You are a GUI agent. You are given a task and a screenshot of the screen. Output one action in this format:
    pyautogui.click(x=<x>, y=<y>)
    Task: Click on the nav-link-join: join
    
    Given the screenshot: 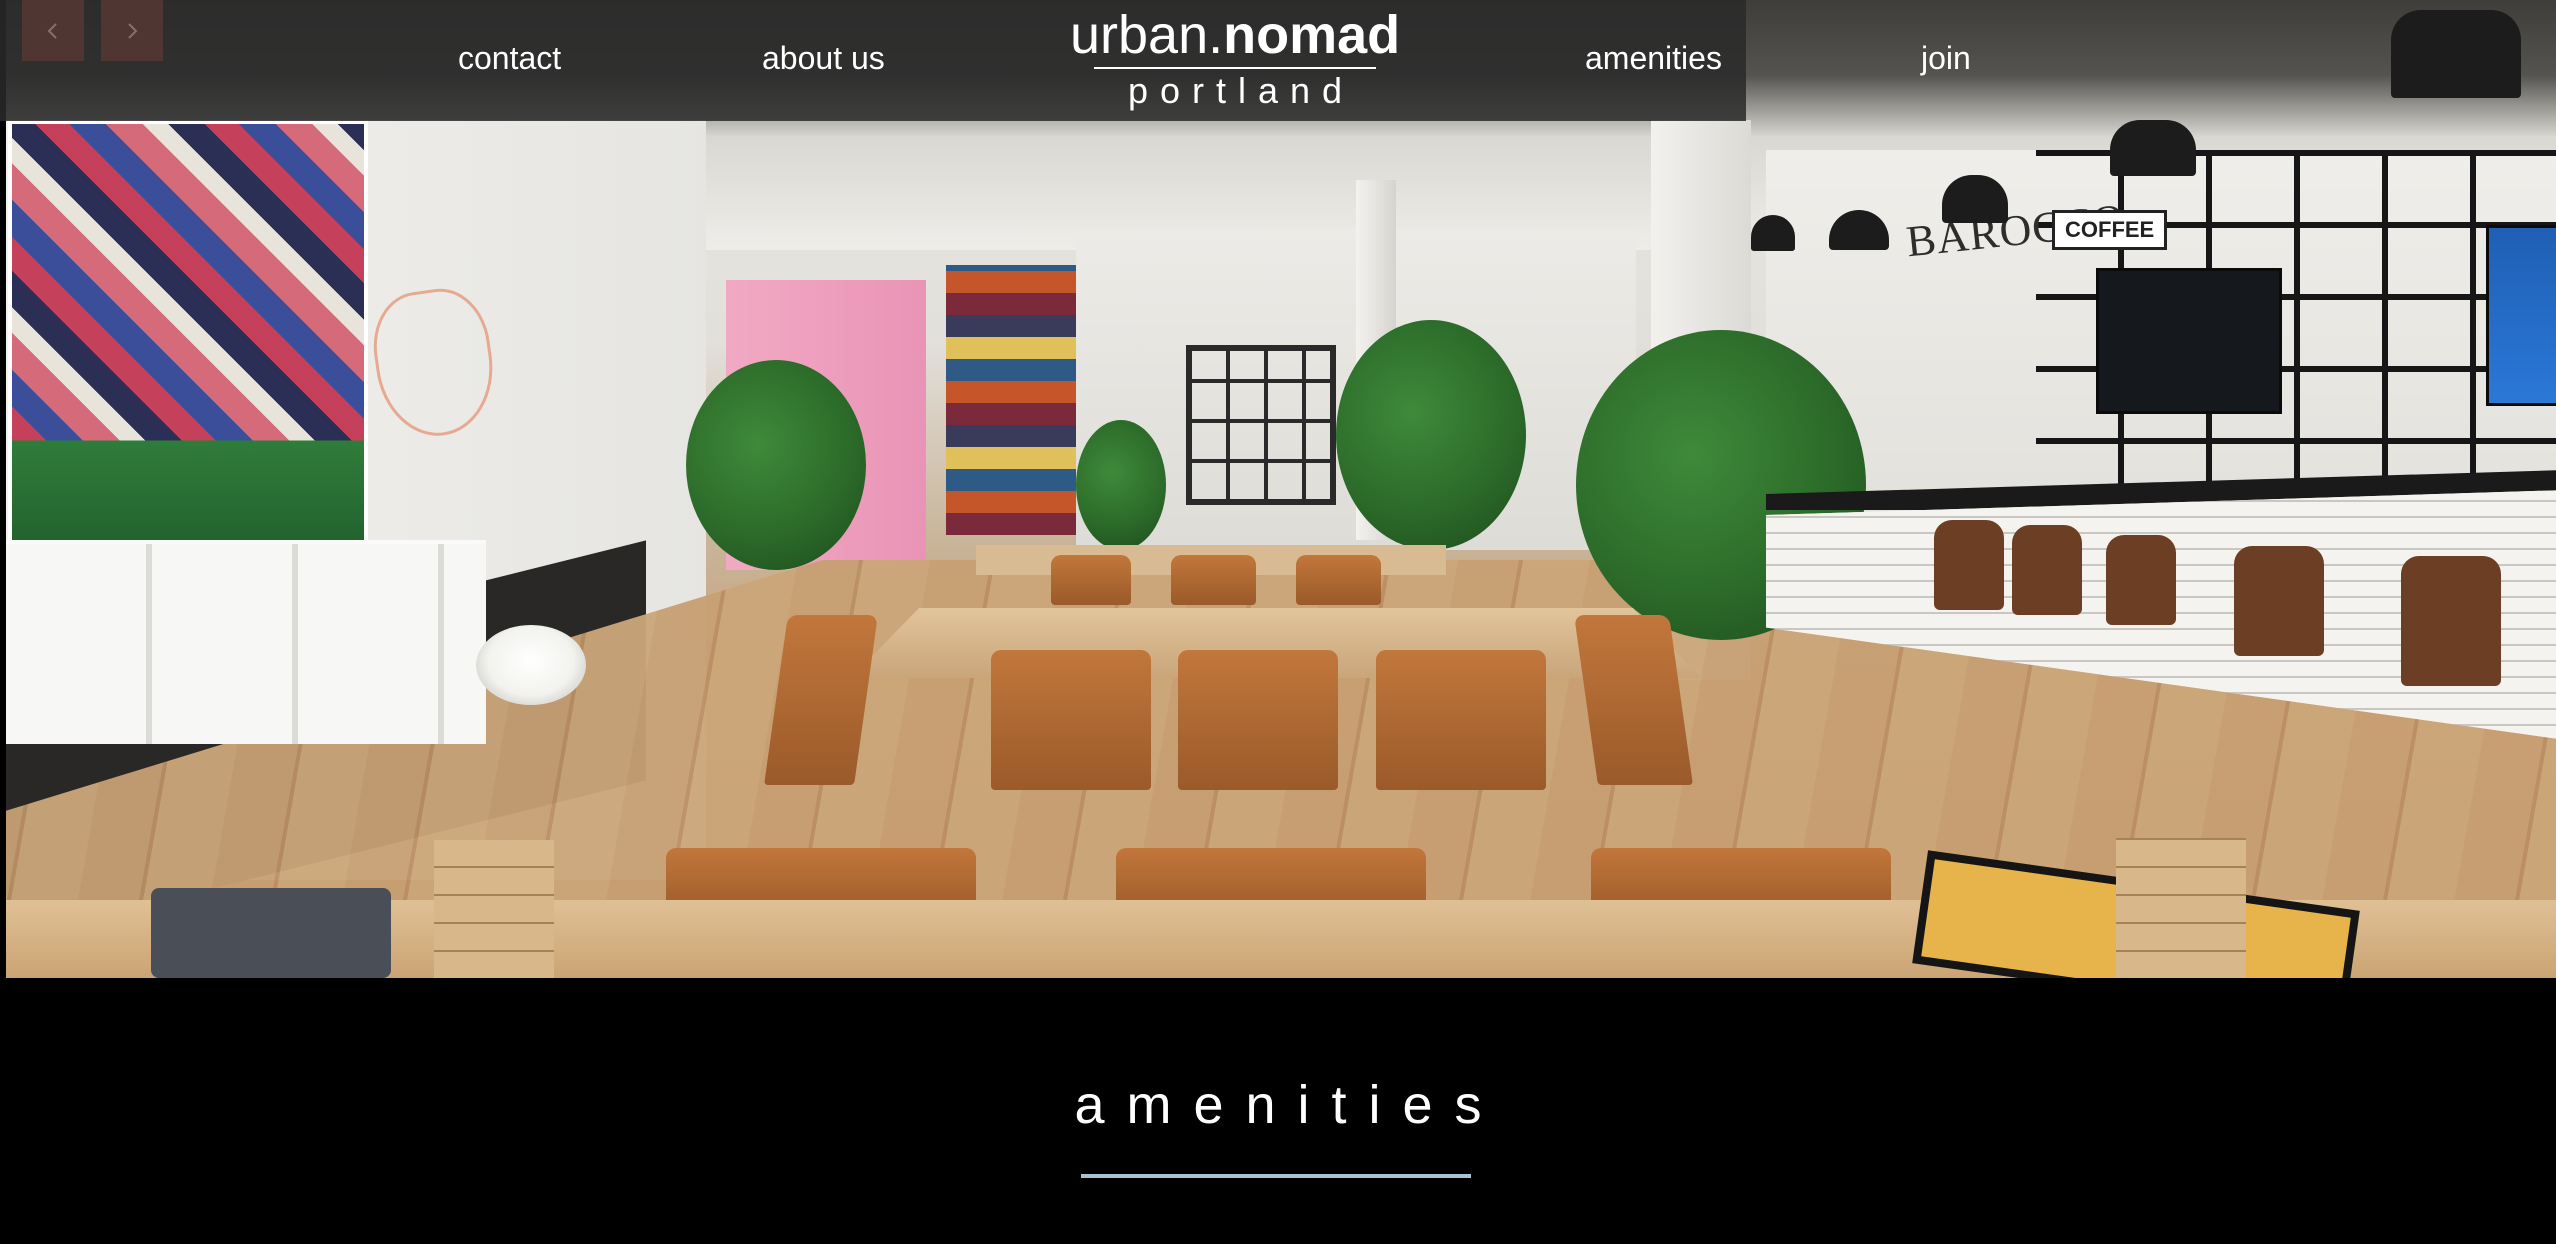 What is the action you would take?
    pyautogui.click(x=1946, y=58)
    